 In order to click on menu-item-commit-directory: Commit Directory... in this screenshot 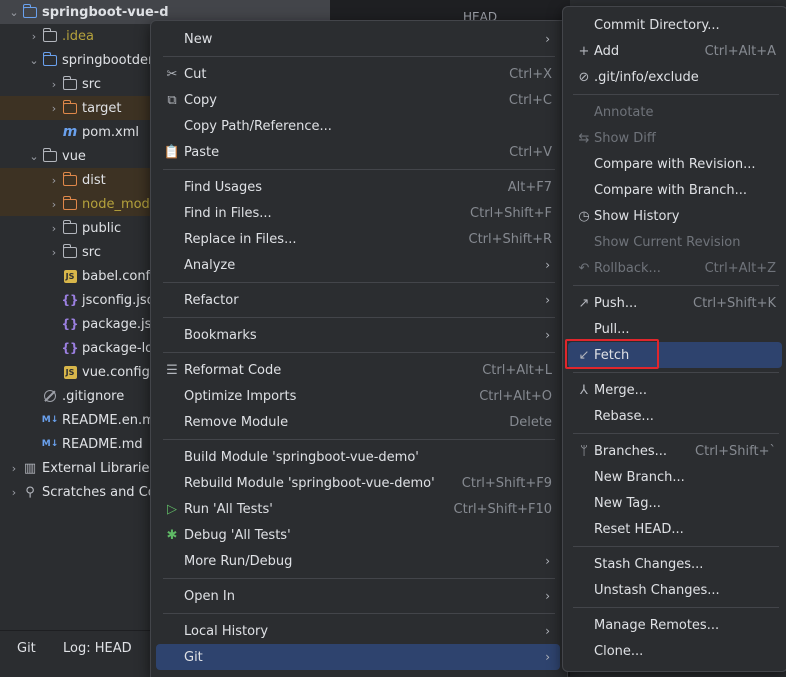, I will do `click(675, 25)`.